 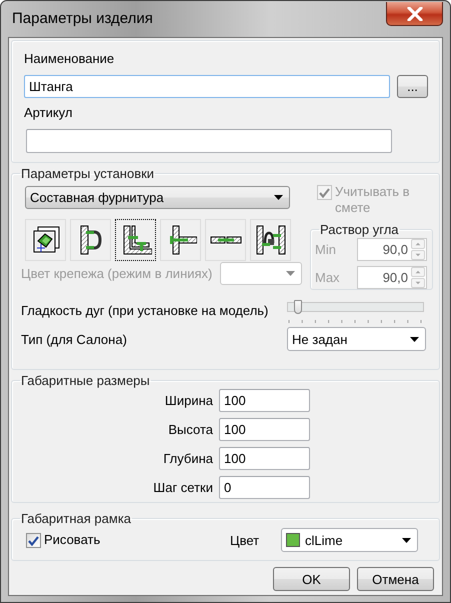 What do you see at coordinates (74, 339) in the screenshot?
I see `field-label: Тип (для Салона)` at bounding box center [74, 339].